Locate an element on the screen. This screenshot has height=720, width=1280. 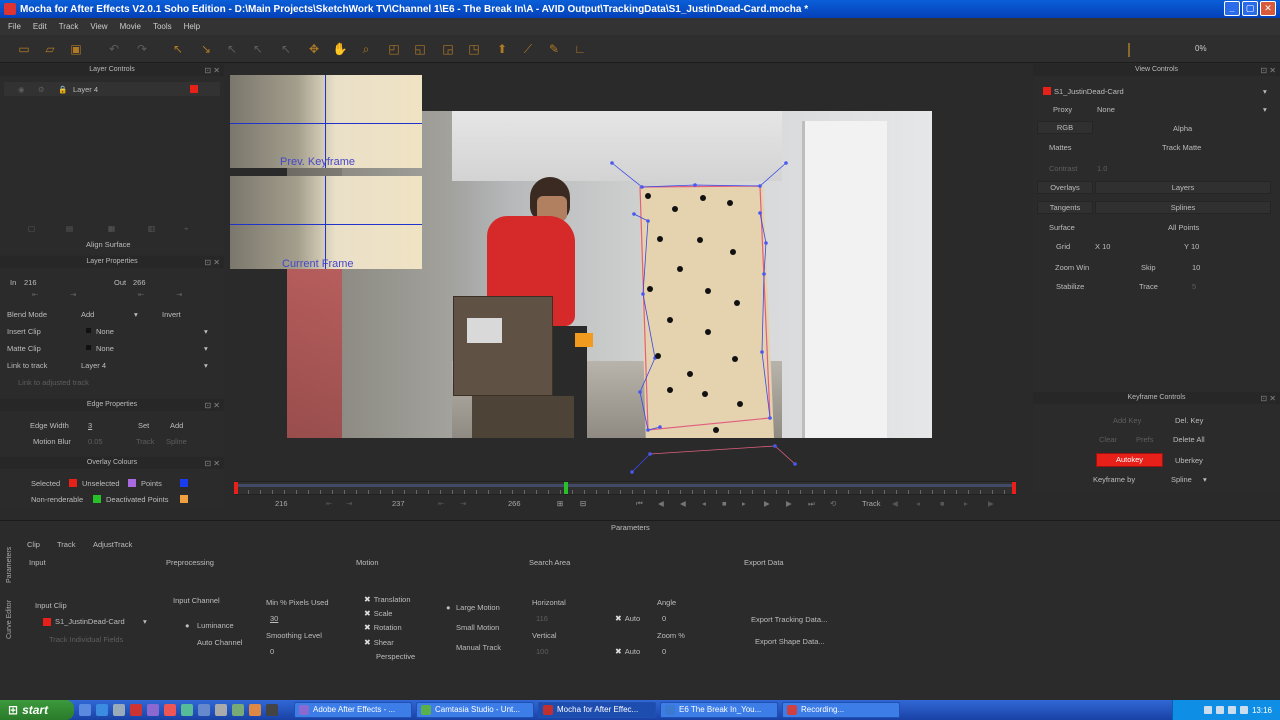
menu-help: Help is located at coordinates (192, 26).